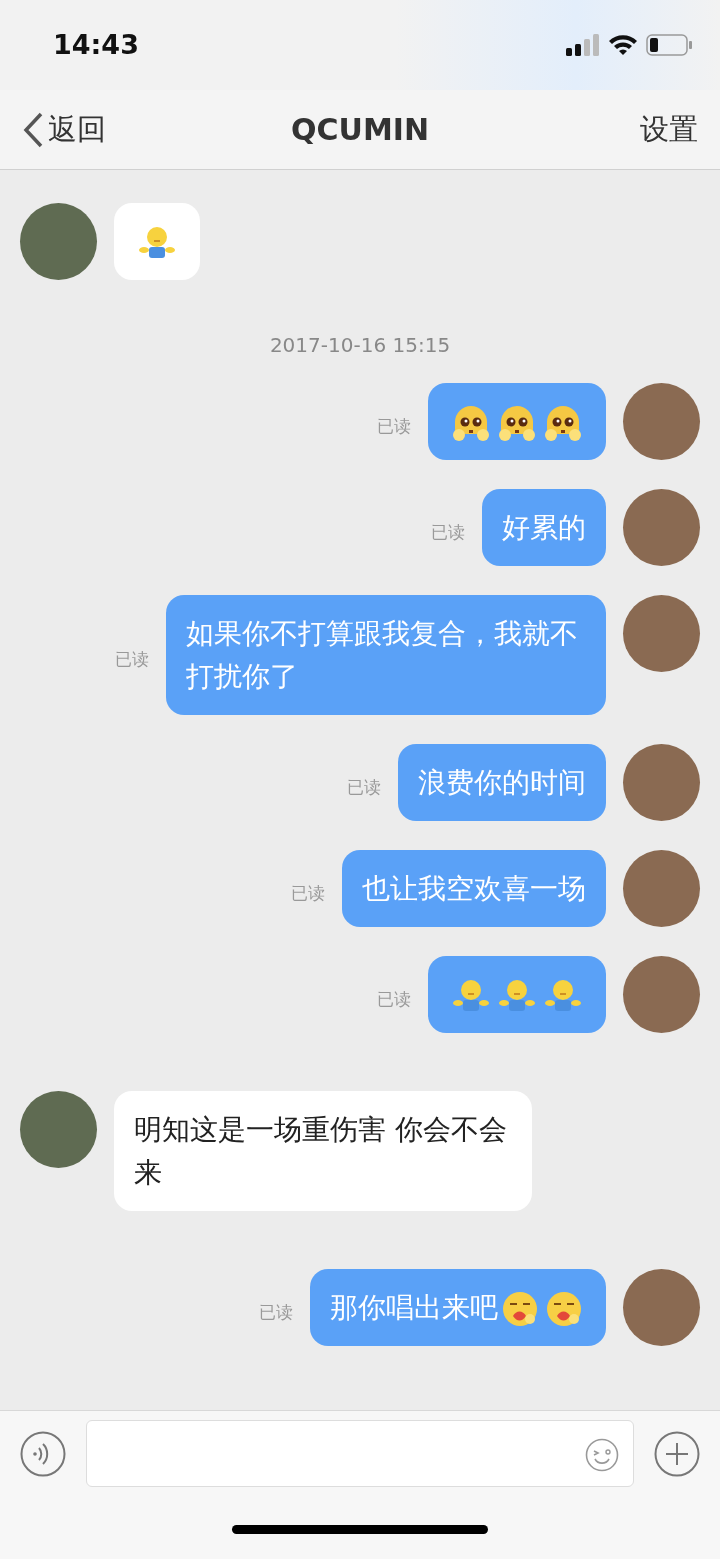 The image size is (720, 1559). Describe the element at coordinates (544, 527) in the screenshot. I see `message-bubble: 好累的` at that location.